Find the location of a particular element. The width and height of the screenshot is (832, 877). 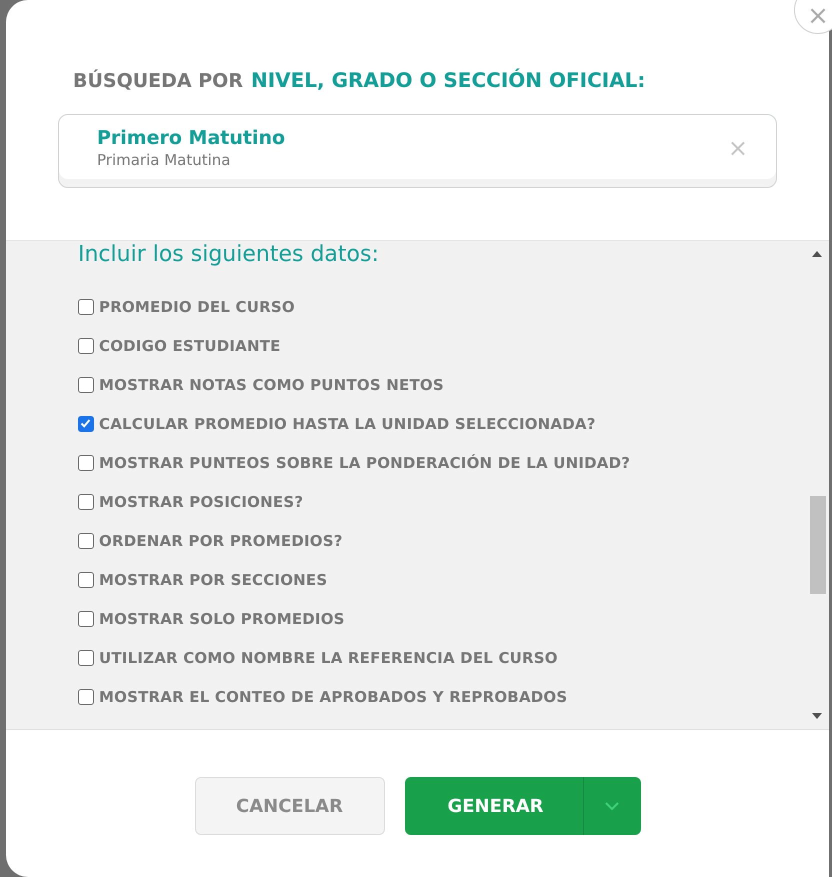

option-label: MOSTRAR POSICIONES? is located at coordinates (441, 502).